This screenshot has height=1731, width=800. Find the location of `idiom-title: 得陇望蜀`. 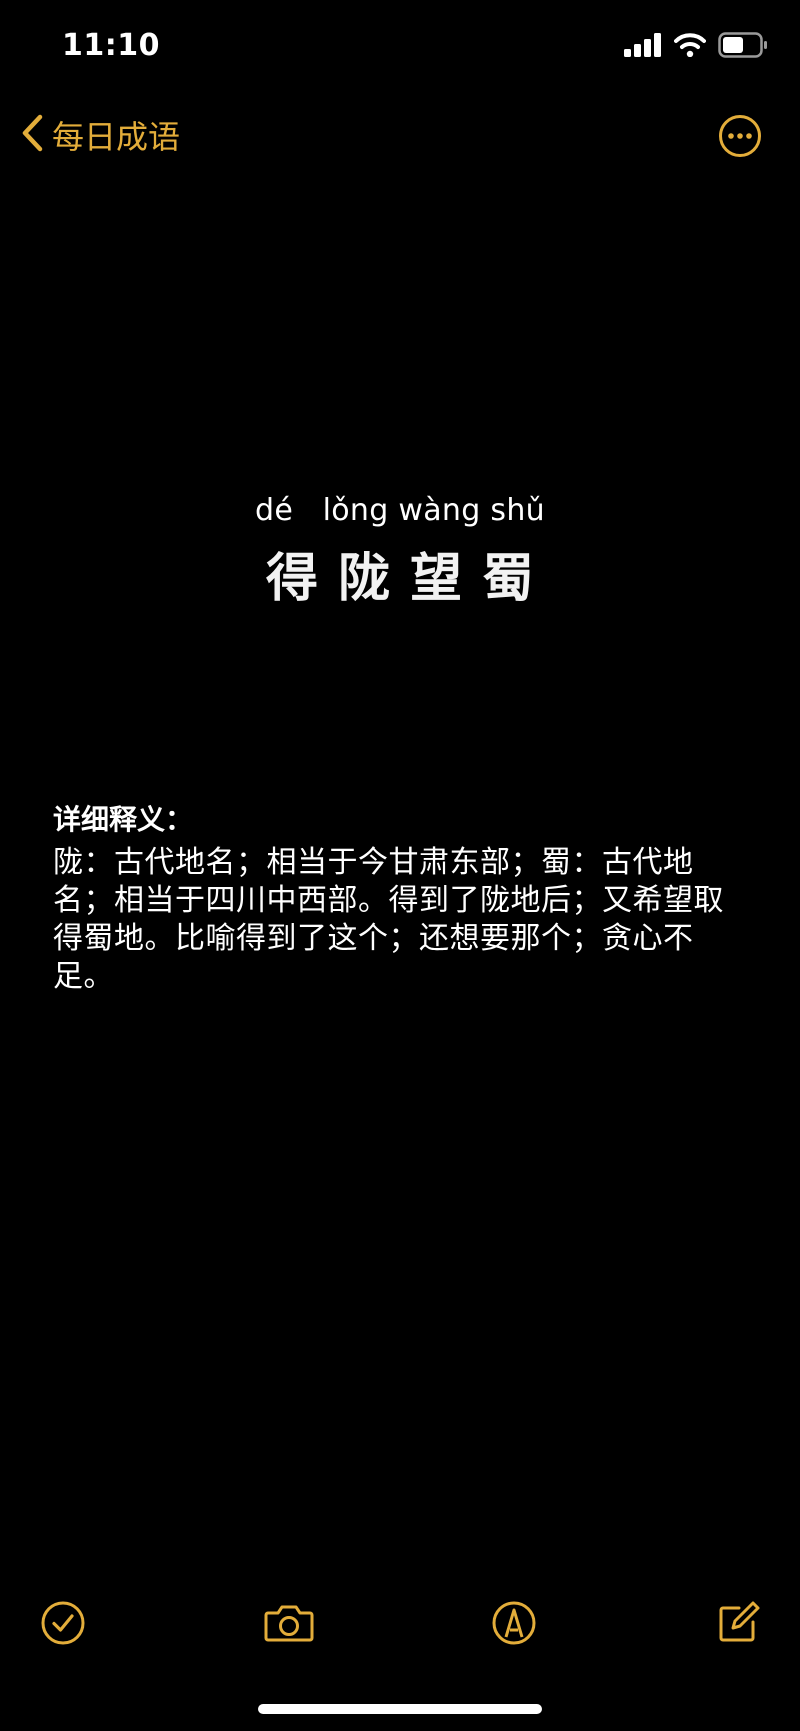

idiom-title: 得陇望蜀 is located at coordinates (409, 579).